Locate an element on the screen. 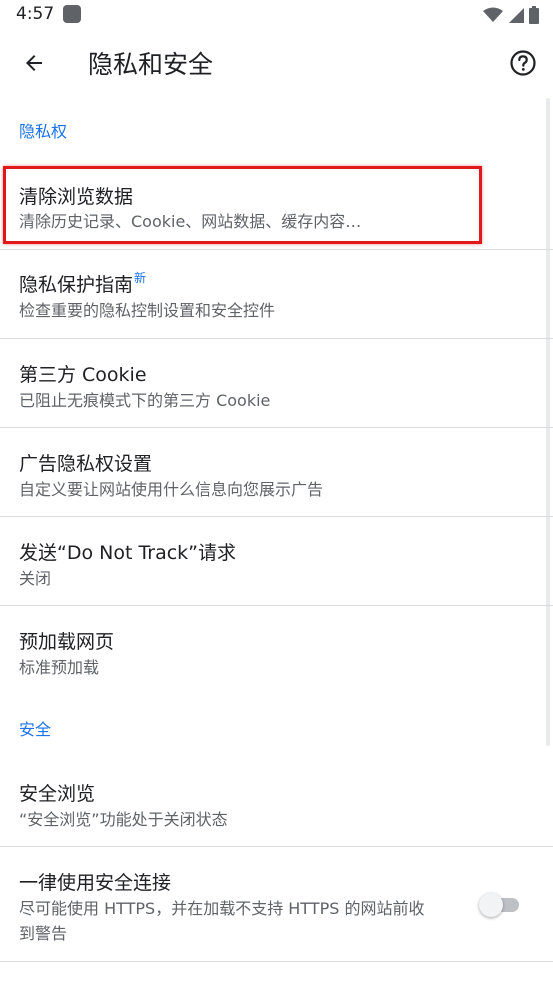 The image size is (553, 981). do-not-track-title: 发送“Do Not Track”请求 is located at coordinates (128, 553).